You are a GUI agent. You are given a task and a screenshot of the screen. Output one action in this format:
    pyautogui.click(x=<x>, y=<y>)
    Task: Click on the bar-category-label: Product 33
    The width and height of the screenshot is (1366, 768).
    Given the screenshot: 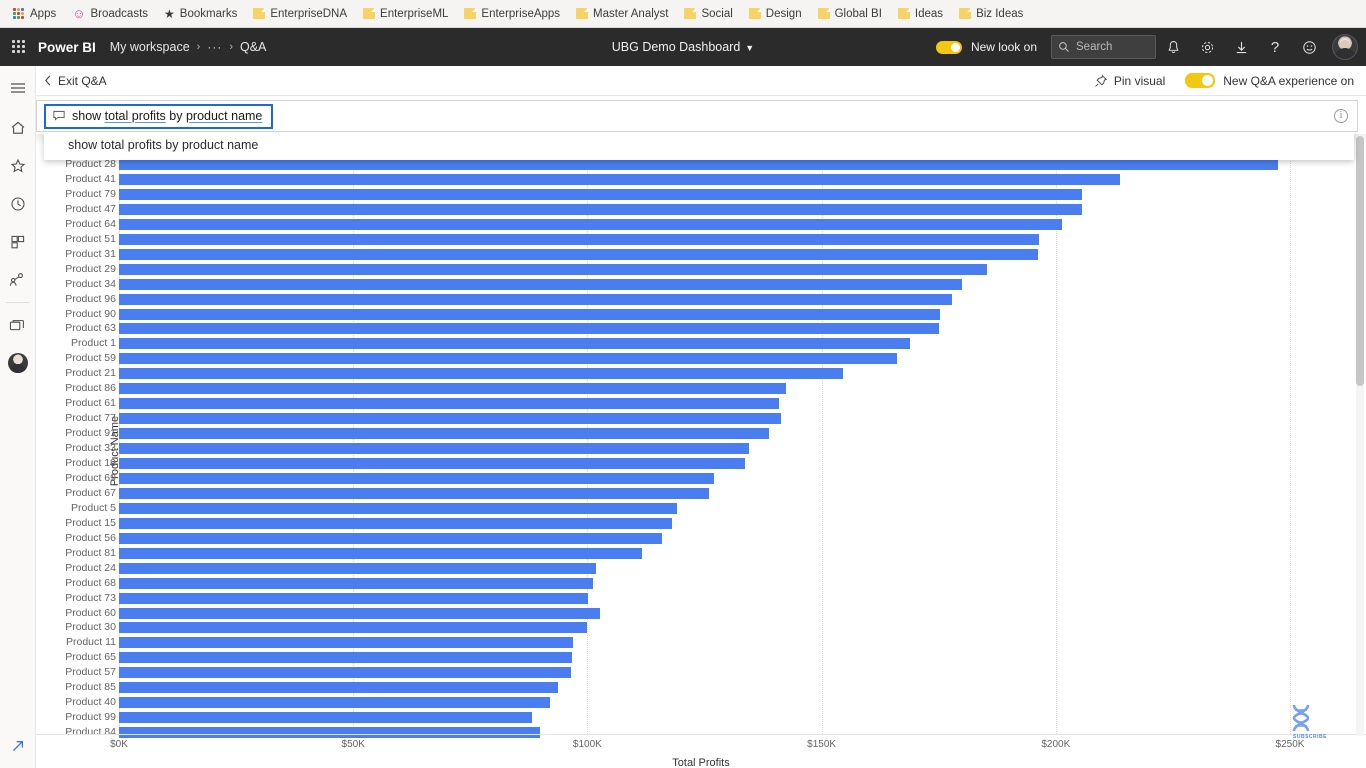 What is the action you would take?
    pyautogui.click(x=90, y=448)
    